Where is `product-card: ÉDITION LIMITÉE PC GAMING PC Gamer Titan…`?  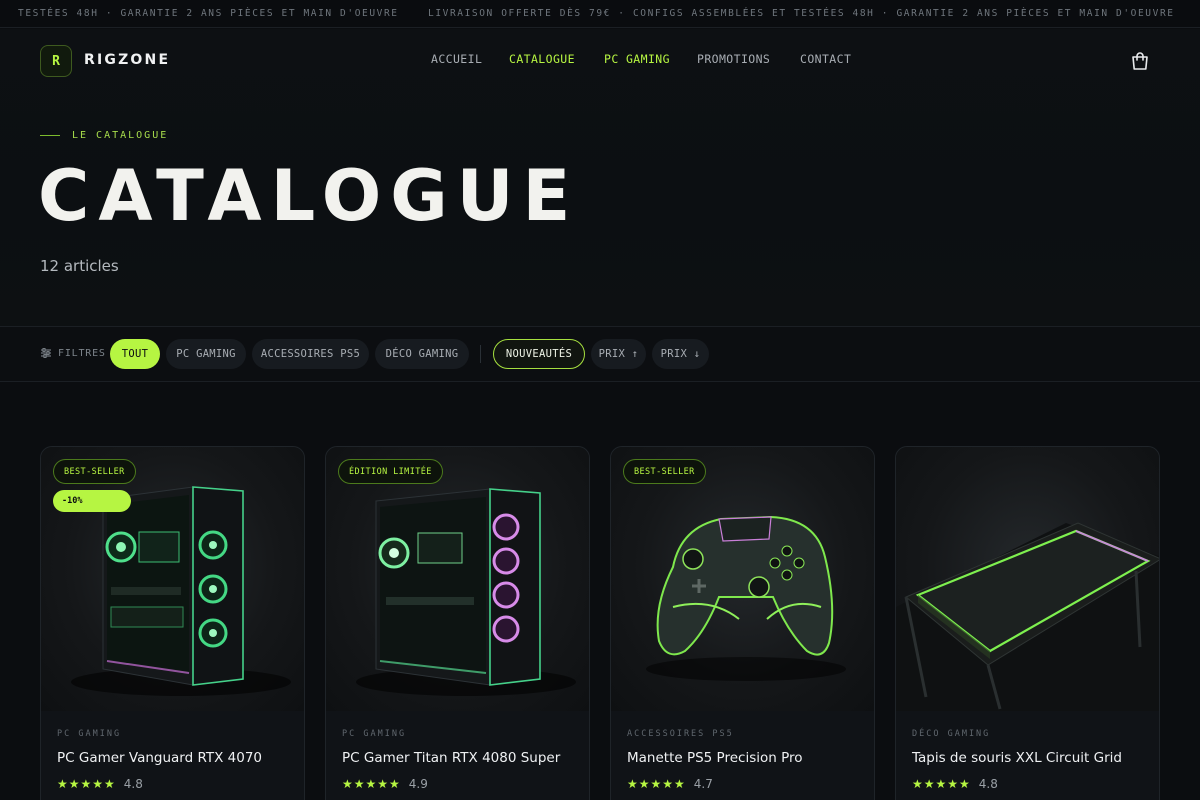 product-card: ÉDITION LIMITÉE PC GAMING PC Gamer Titan… is located at coordinates (457, 623).